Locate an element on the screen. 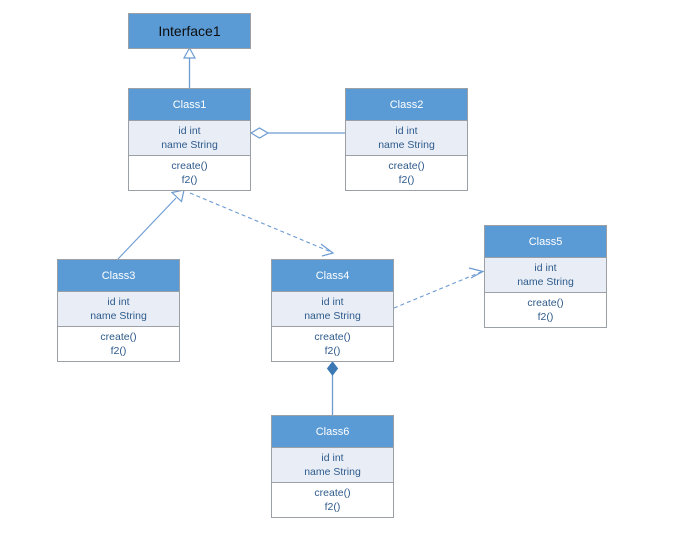 This screenshot has height=555, width=674. edge-class6-to-class4 is located at coordinates (332, 388).